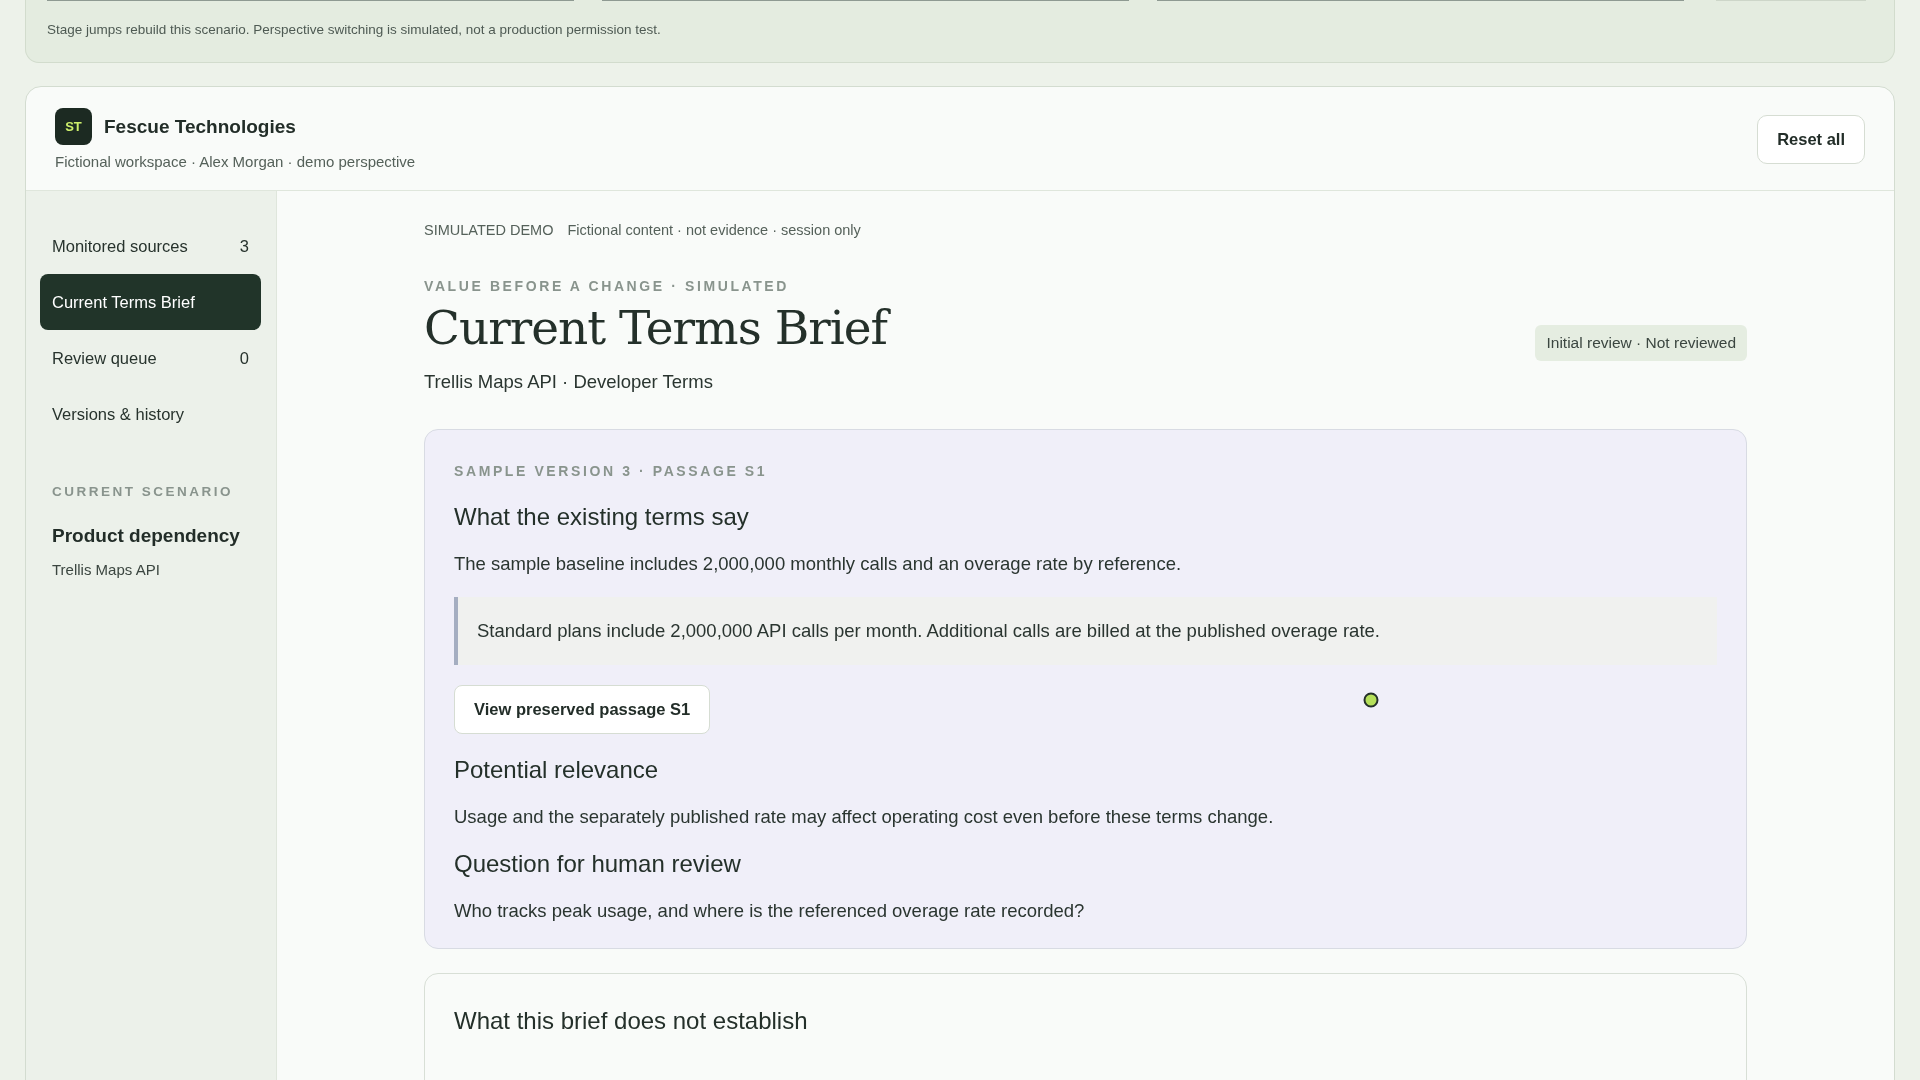 This screenshot has height=1080, width=1920. What do you see at coordinates (611, 471) in the screenshot?
I see `card-kicker: SAMPLE VERSION 3 · PASSAGE S1` at bounding box center [611, 471].